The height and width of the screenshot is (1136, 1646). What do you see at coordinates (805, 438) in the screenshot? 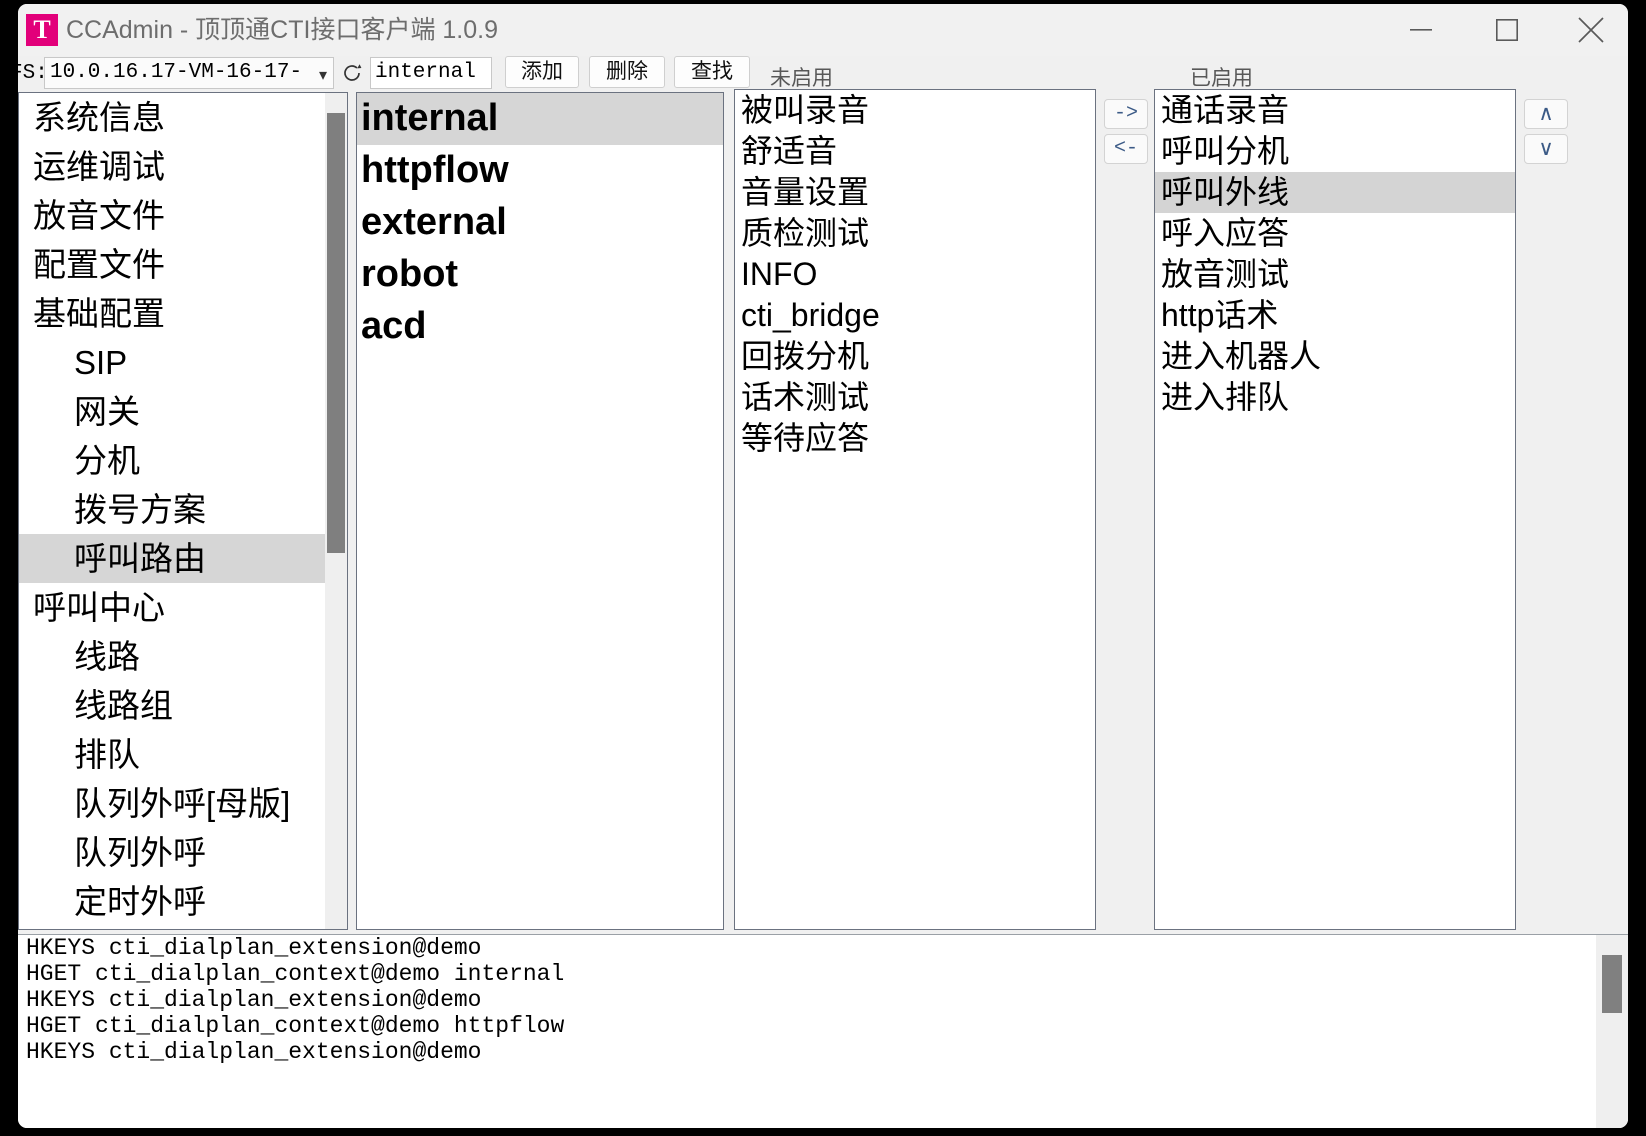
I see `disabled-list-item-label: 等待应答` at bounding box center [805, 438].